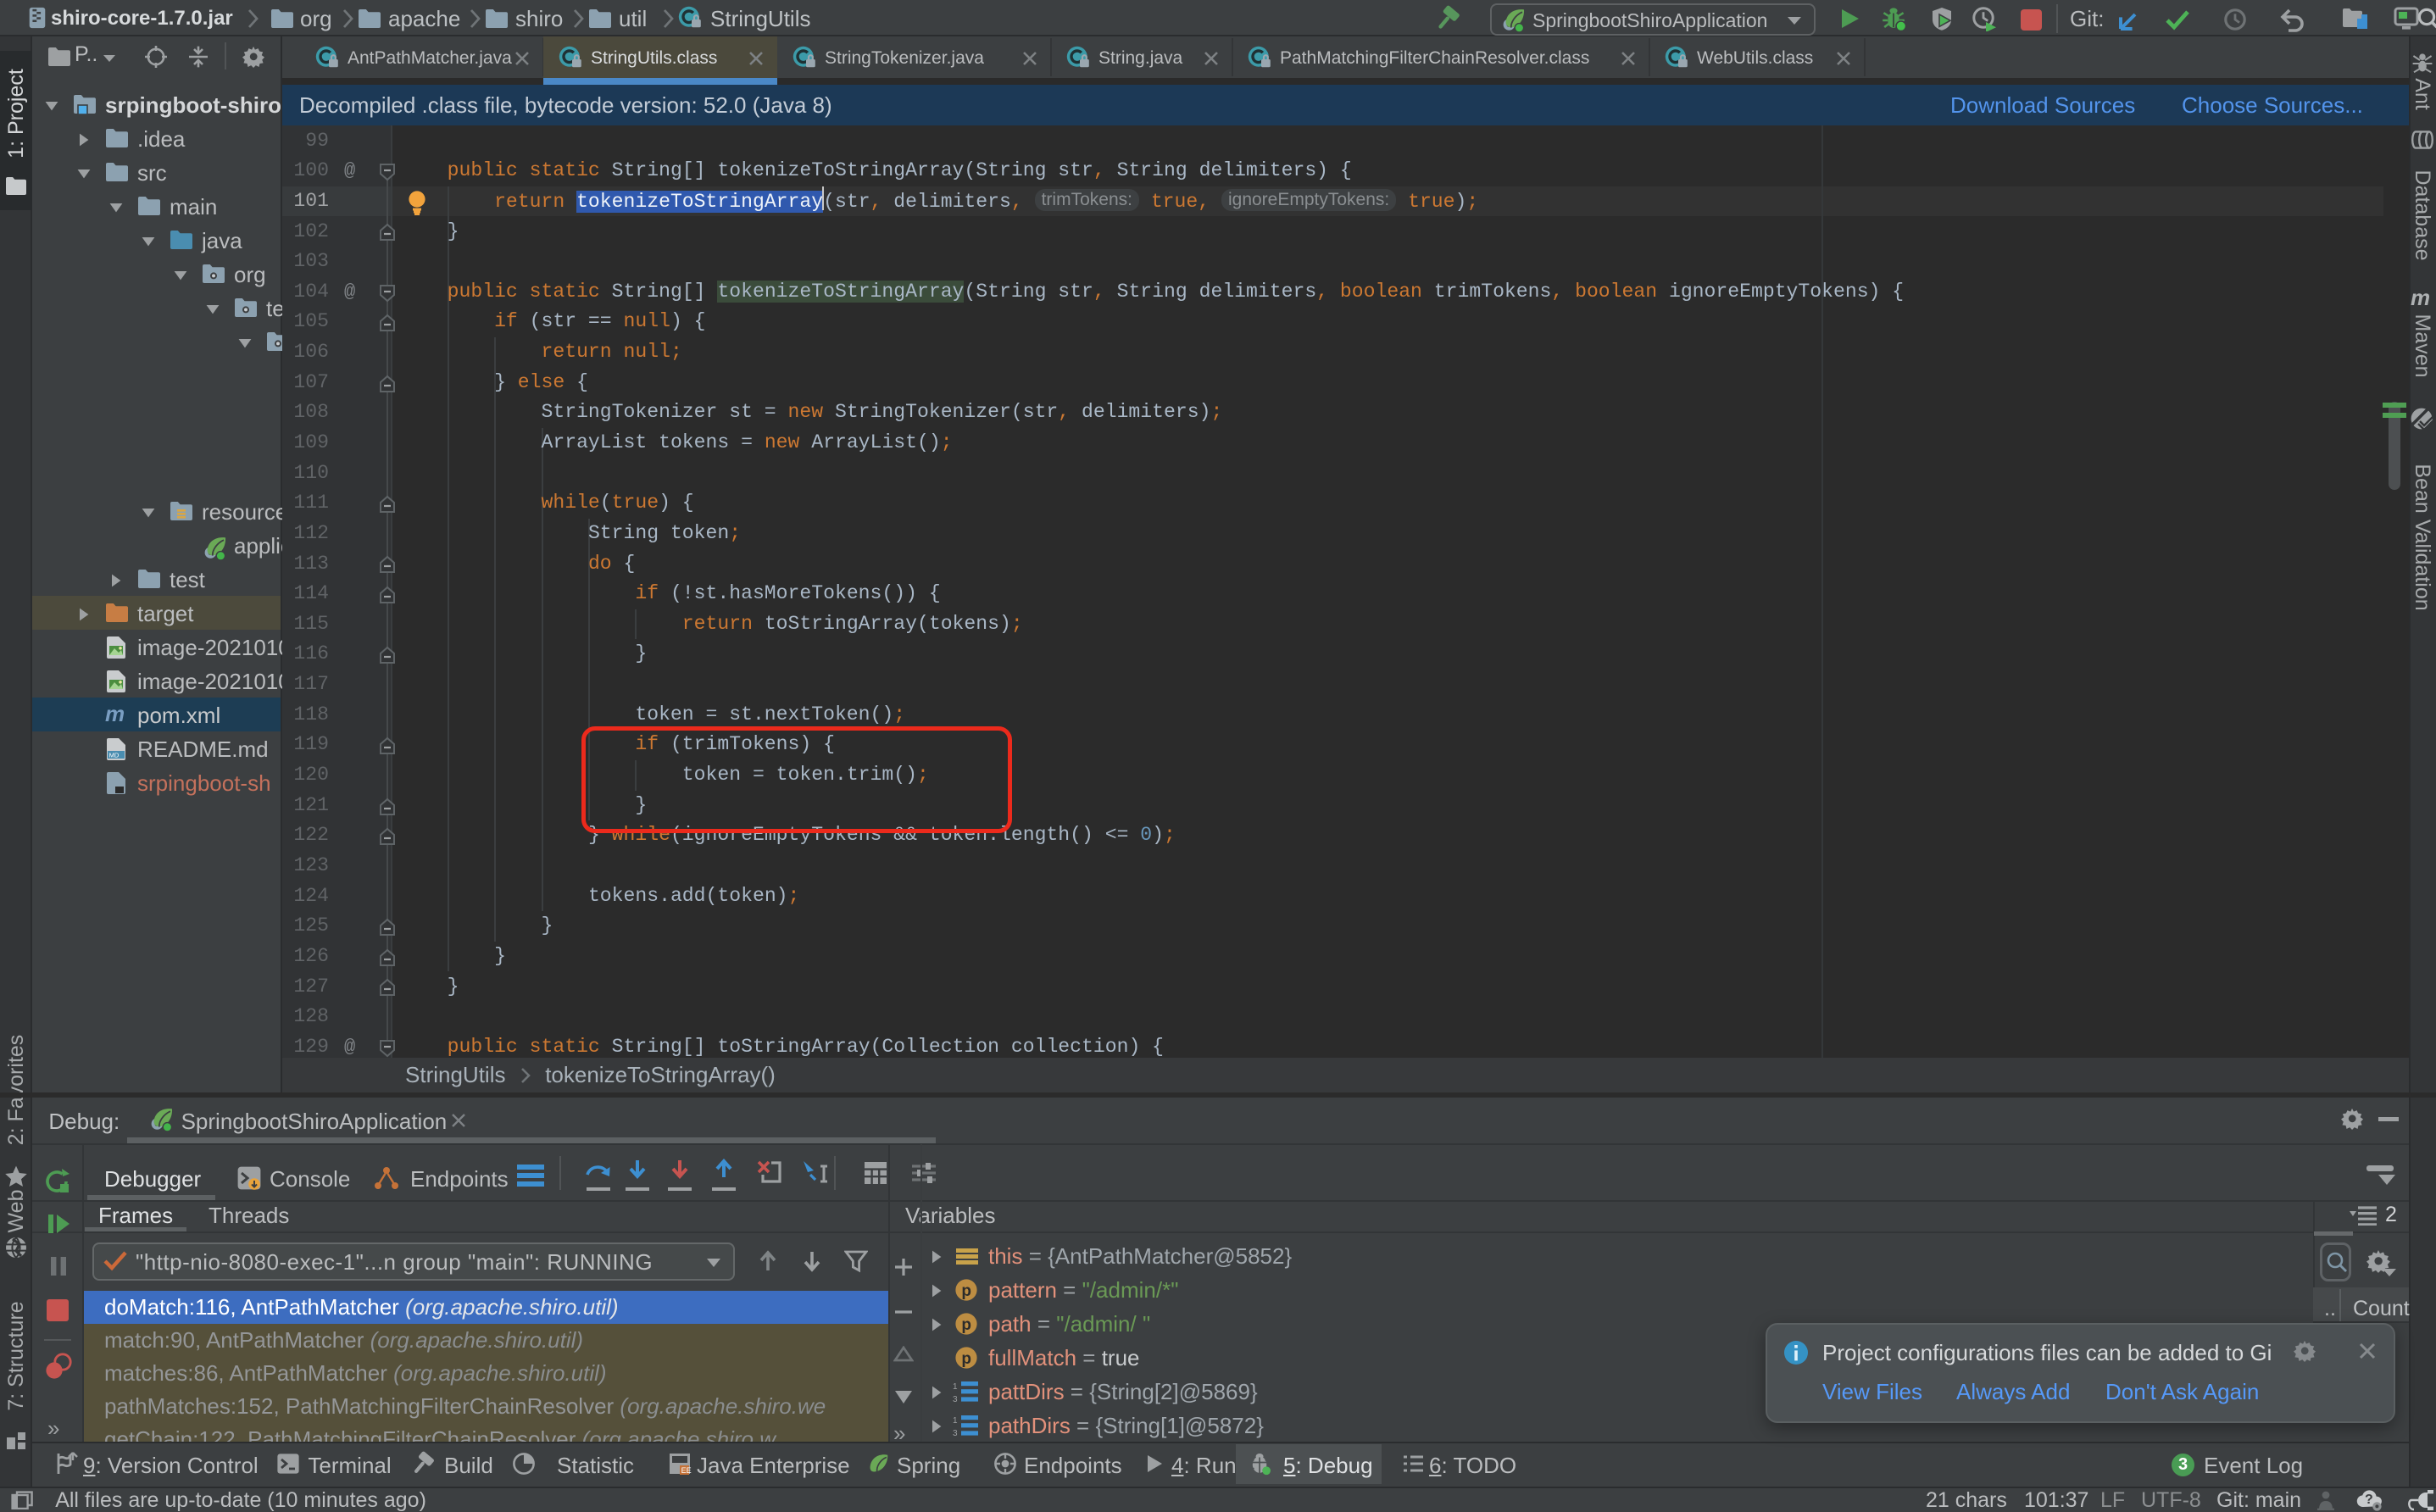 The width and height of the screenshot is (2436, 1512). I want to click on svg-text: EE, so click(686, 1471).